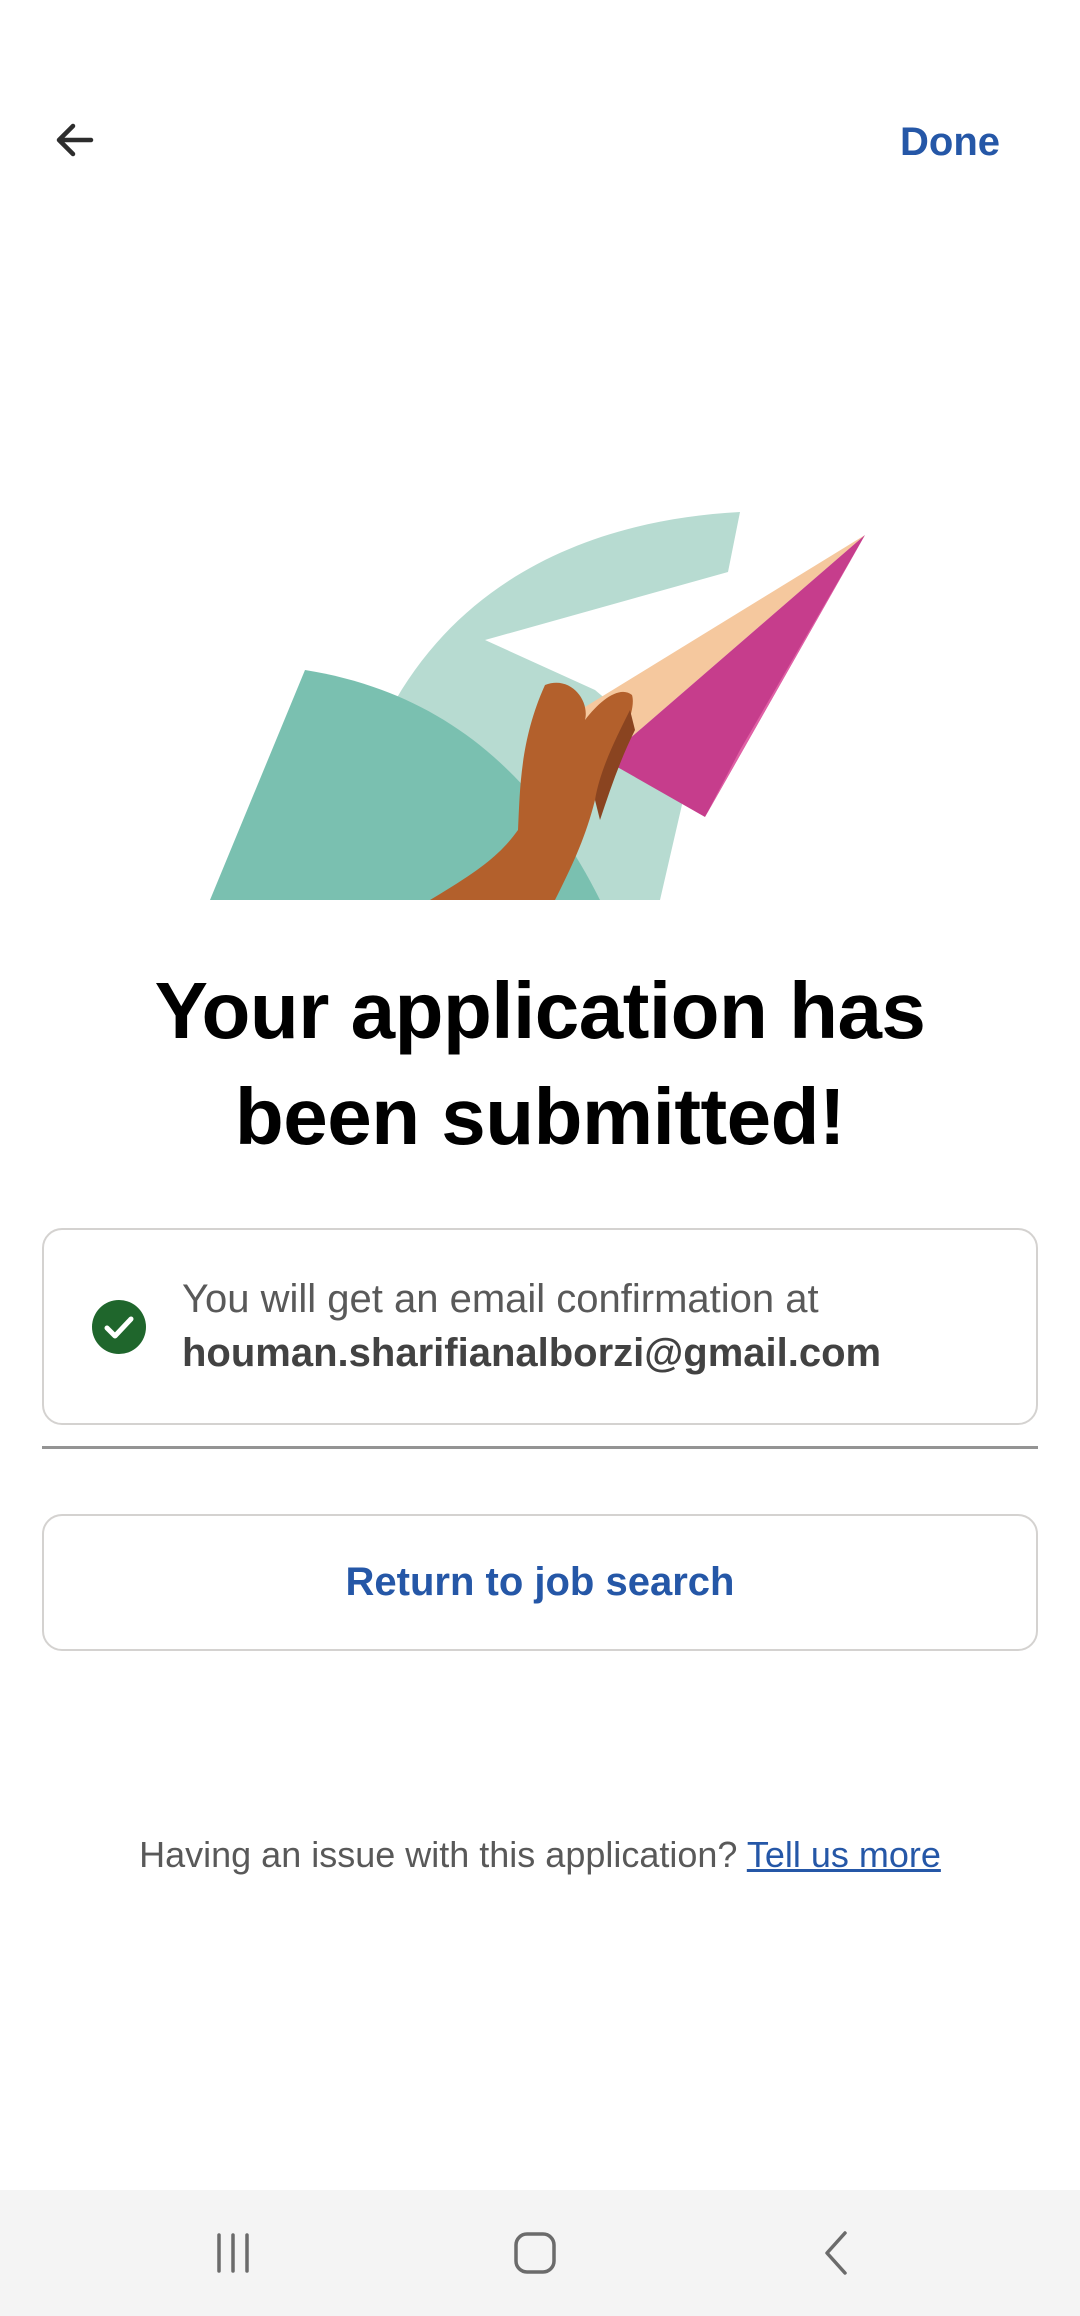 This screenshot has height=2316, width=1080. I want to click on home-icon, so click(535, 2253).